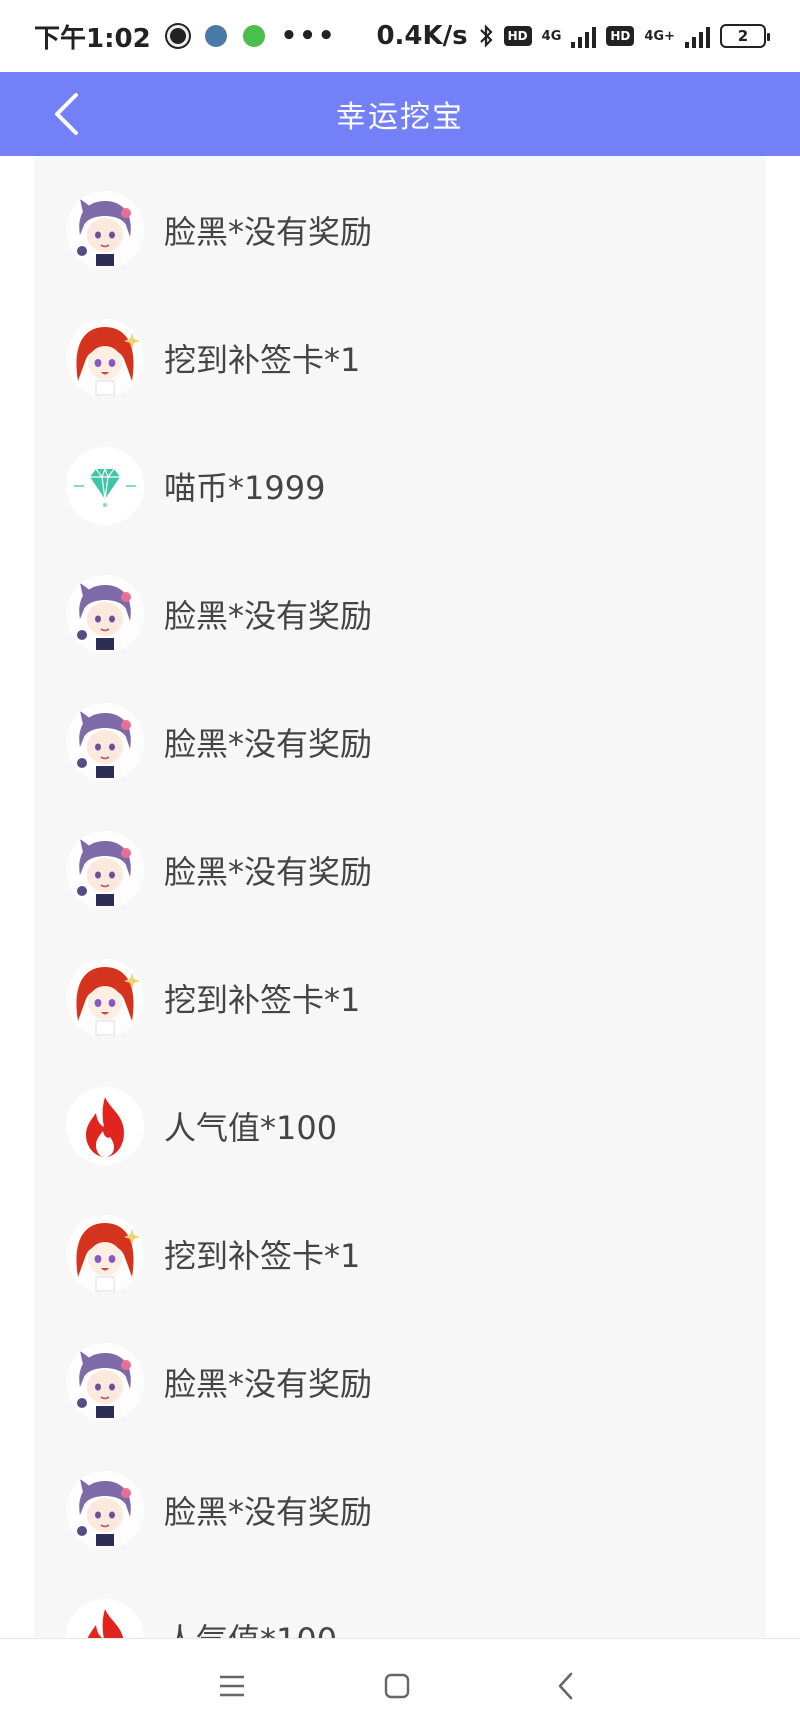 Image resolution: width=800 pixels, height=1733 pixels. I want to click on system-nav-bar, so click(400, 1685).